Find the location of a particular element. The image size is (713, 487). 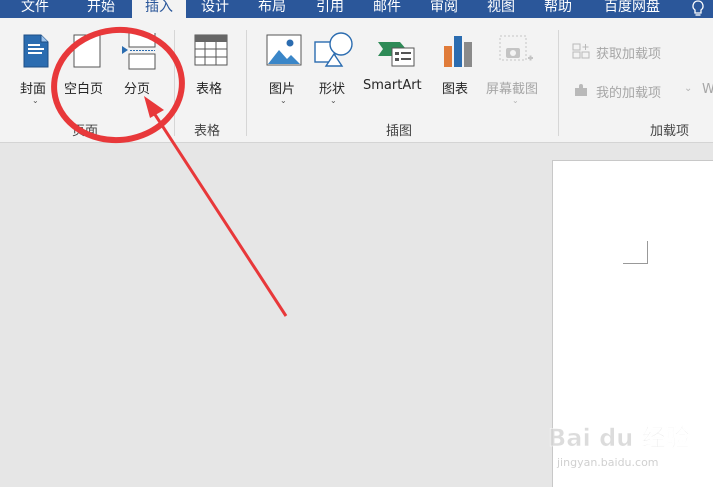

group-label-pages: 页面 is located at coordinates (85, 131).